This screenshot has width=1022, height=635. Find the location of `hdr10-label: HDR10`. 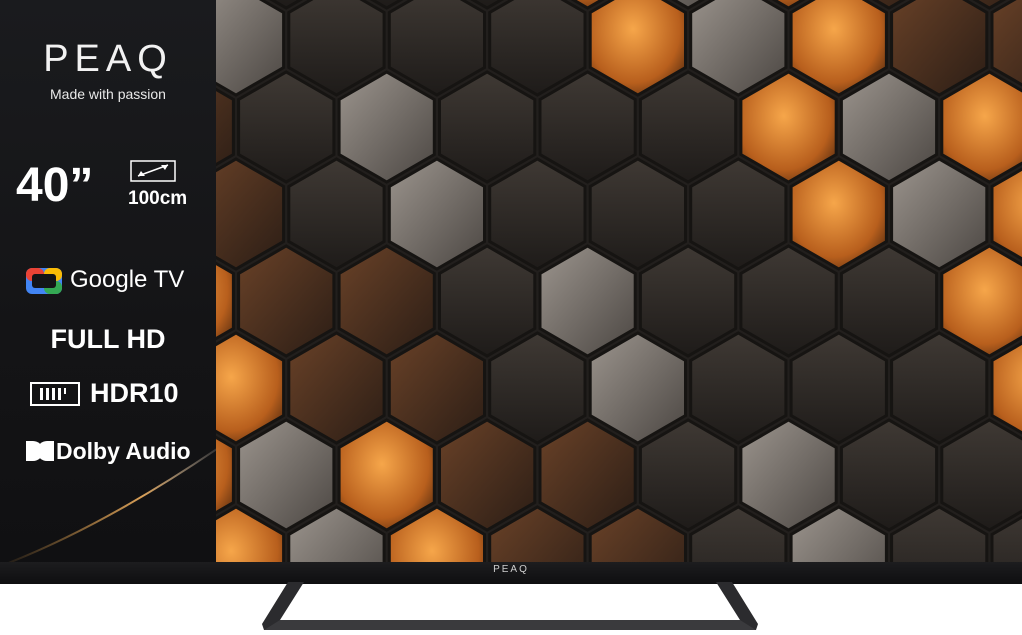

hdr10-label: HDR10 is located at coordinates (134, 393).